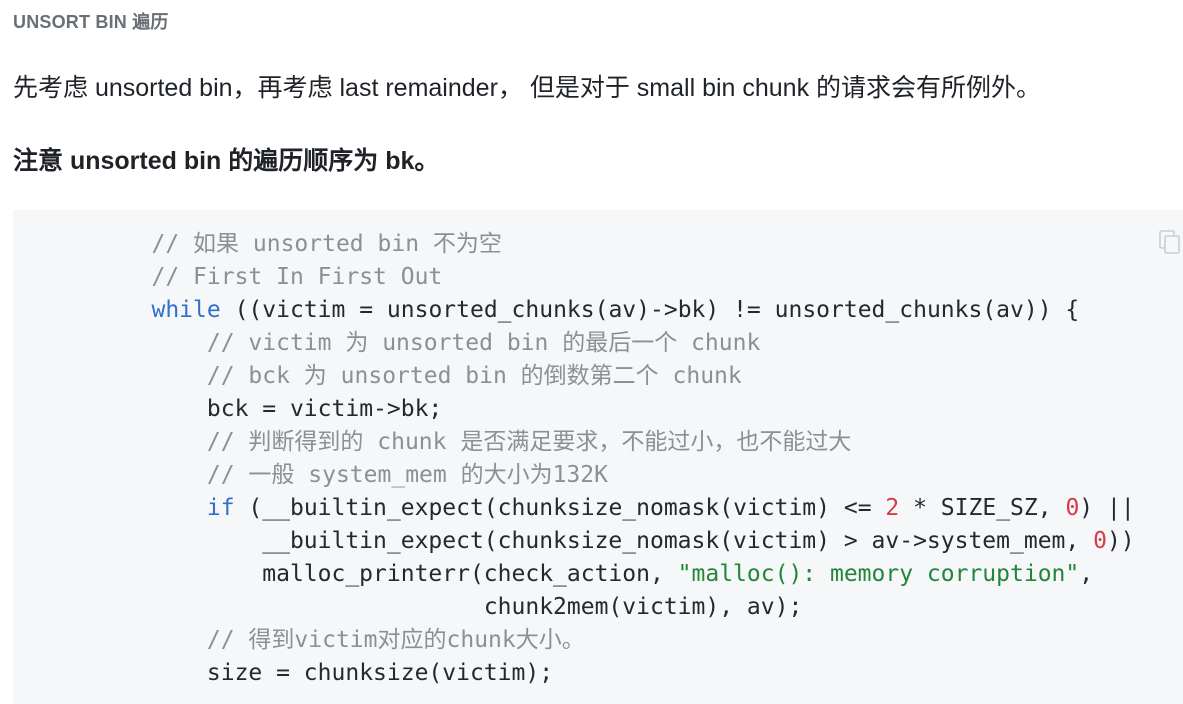 The image size is (1183, 704). I want to click on code-text: bck = victim->bk;, so click(324, 409).